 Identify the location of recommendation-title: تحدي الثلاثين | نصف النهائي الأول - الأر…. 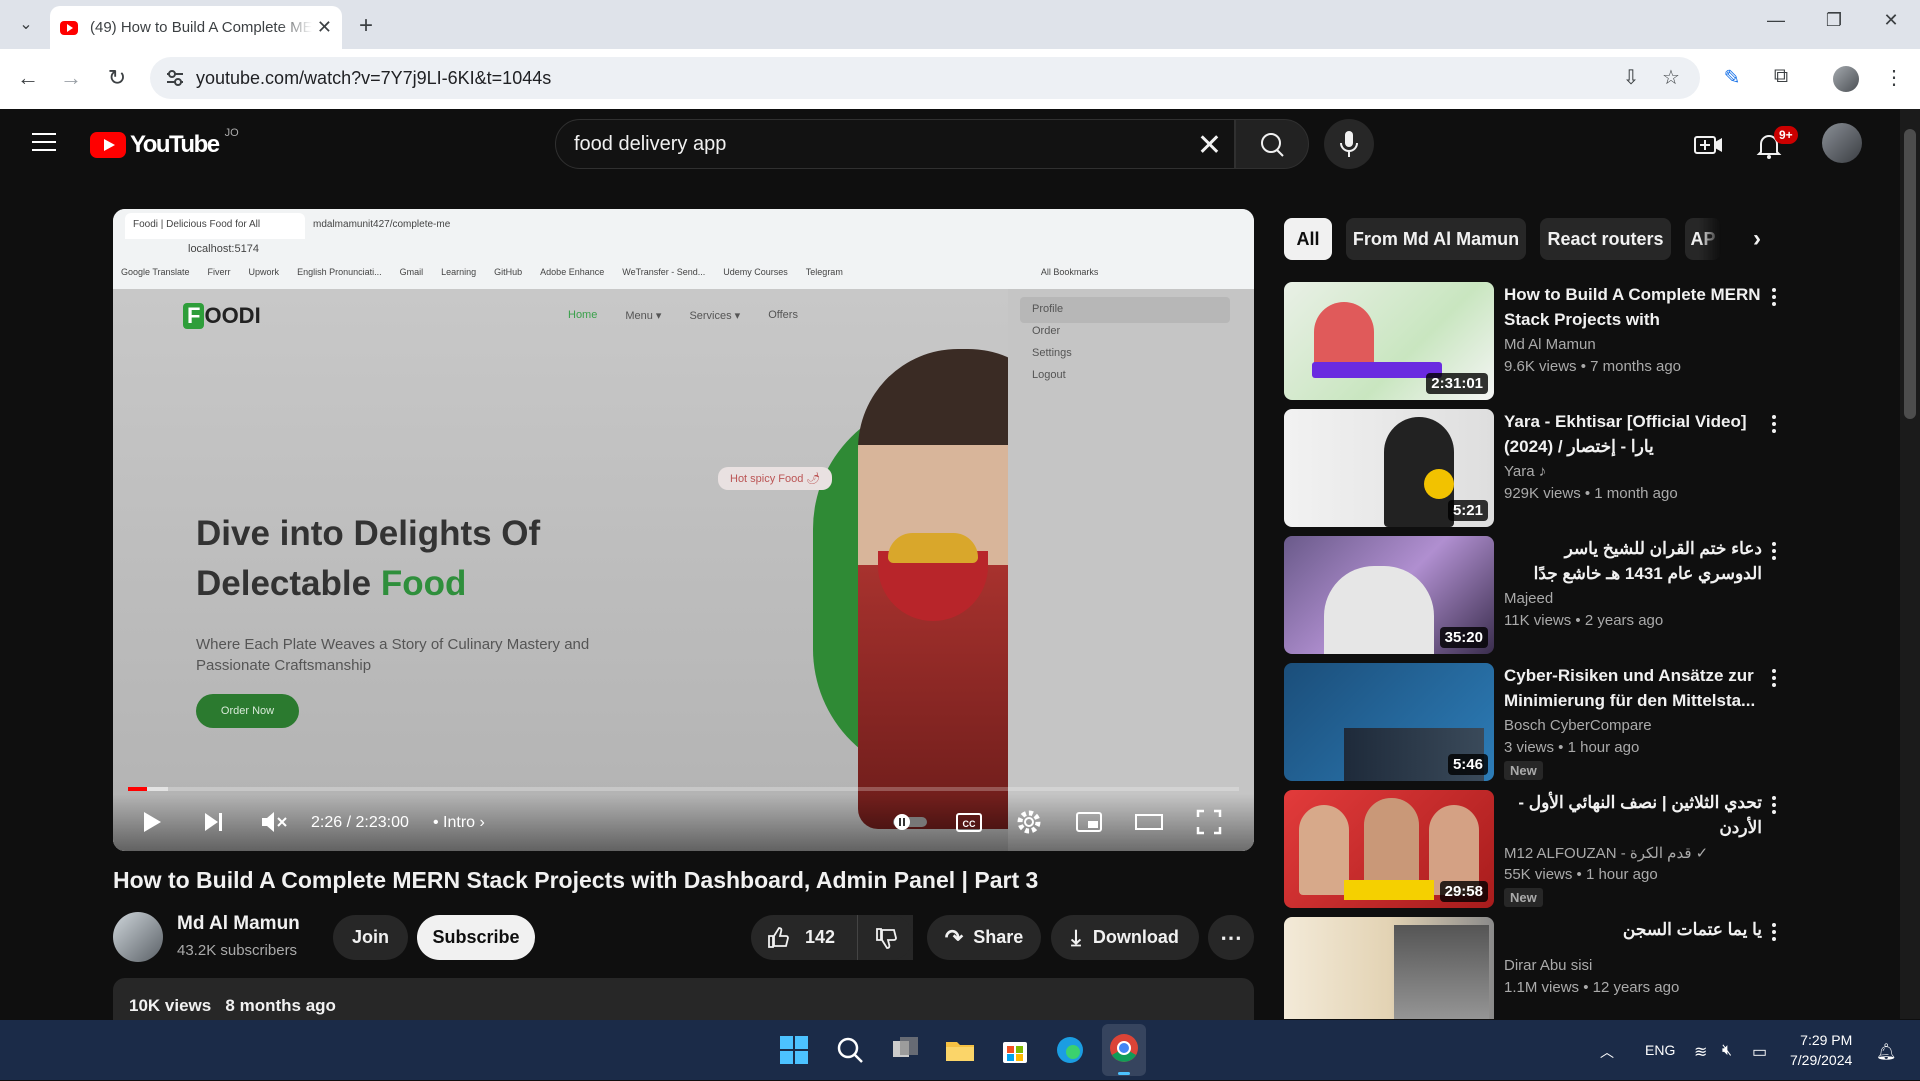
(1633, 815).